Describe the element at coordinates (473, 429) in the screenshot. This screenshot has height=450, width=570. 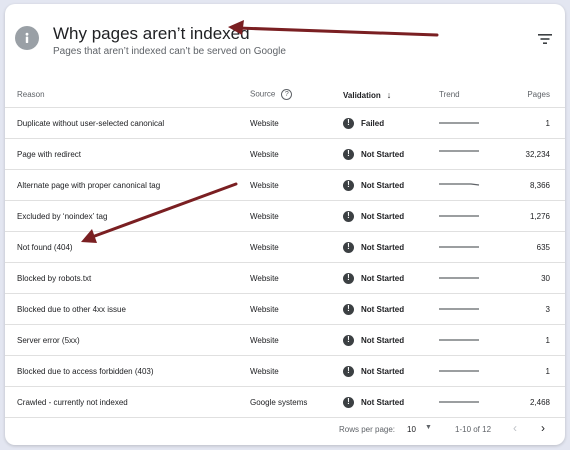
I see `pagination-range: 1-10 of 12` at that location.